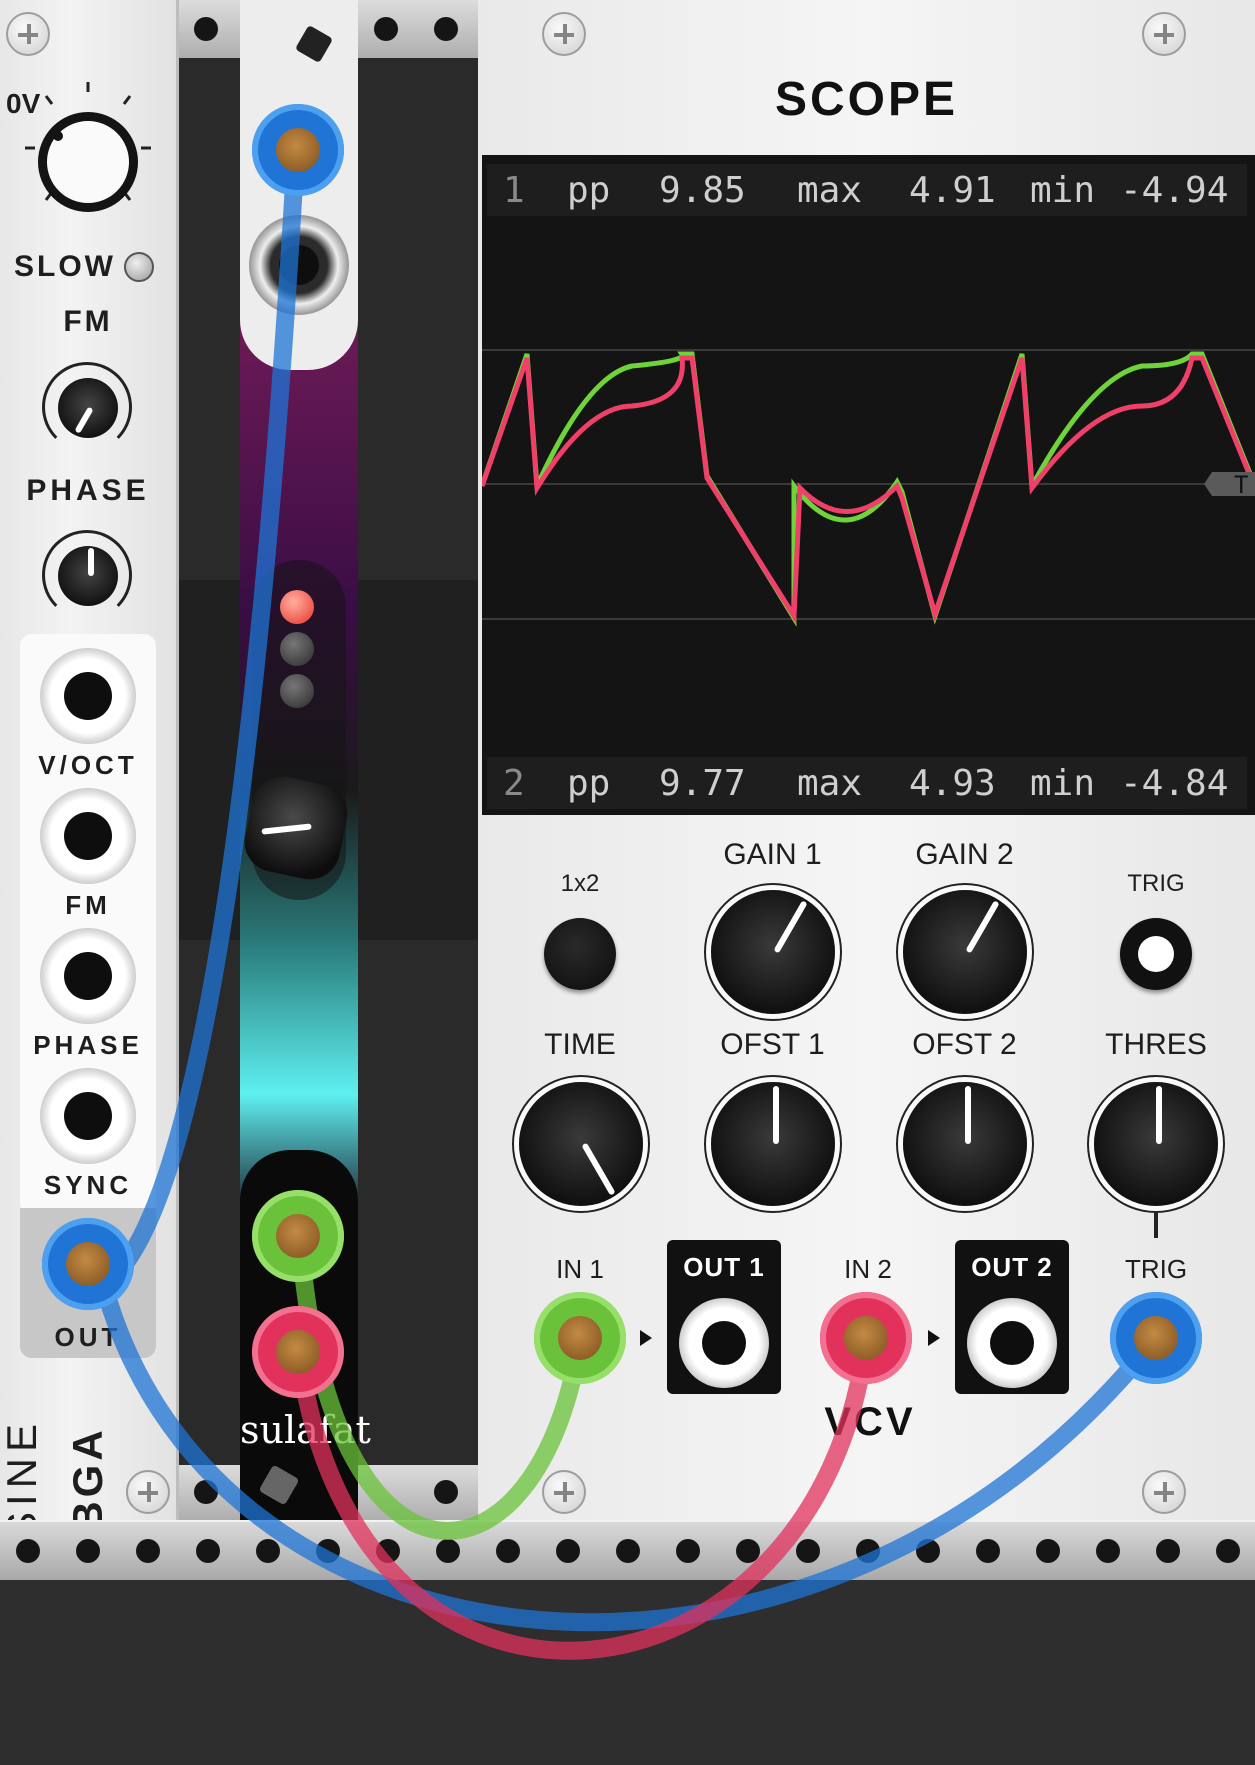 The image size is (1255, 1765). I want to click on gain1-label: GAIN 1, so click(772, 854).